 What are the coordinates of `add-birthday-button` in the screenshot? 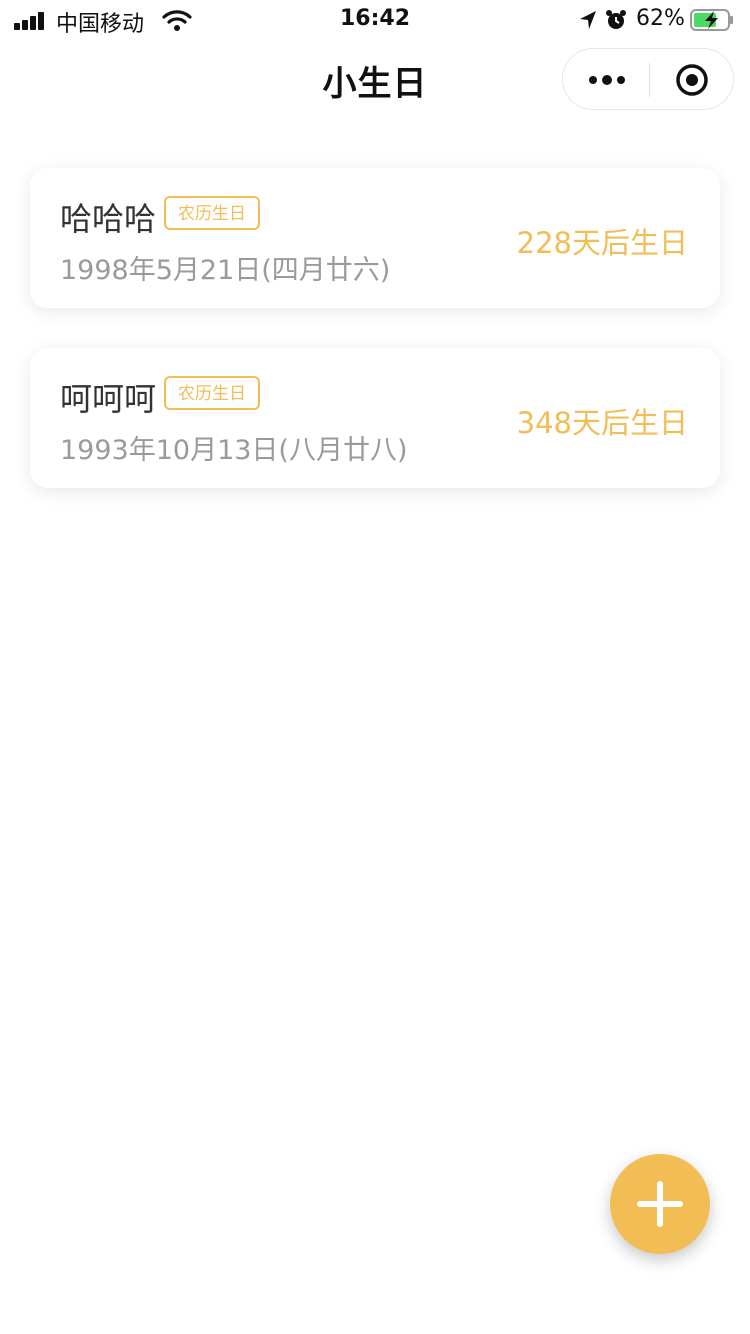 It's located at (660, 1204).